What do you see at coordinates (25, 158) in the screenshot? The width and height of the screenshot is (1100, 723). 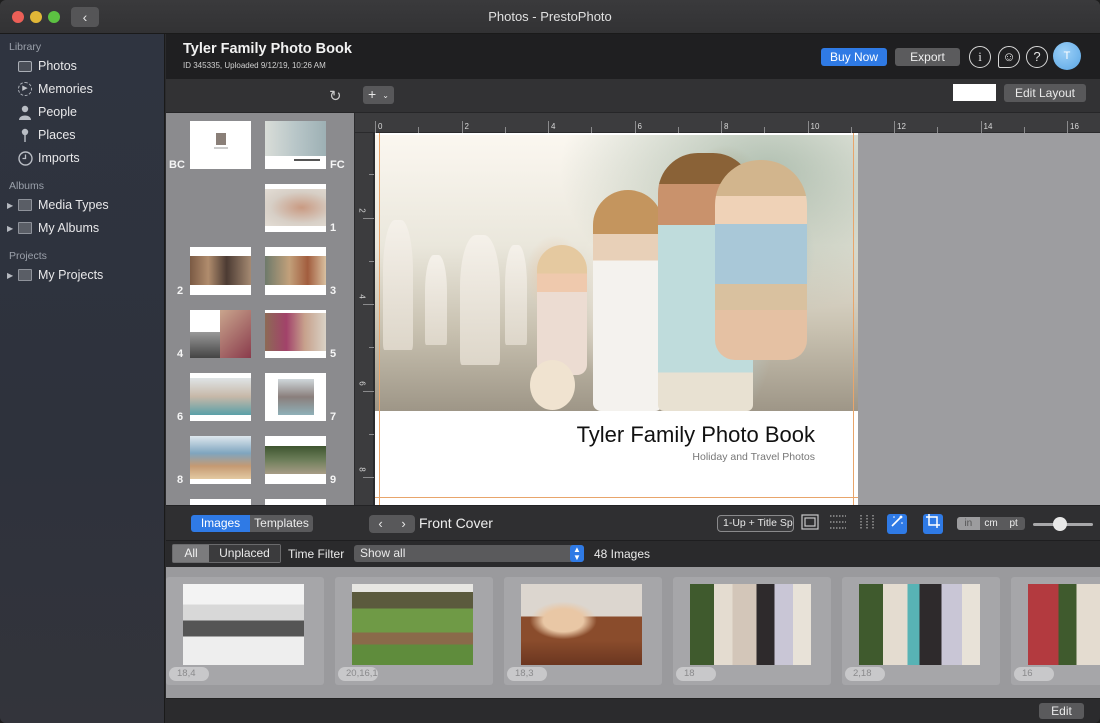 I see `clock-icon` at bounding box center [25, 158].